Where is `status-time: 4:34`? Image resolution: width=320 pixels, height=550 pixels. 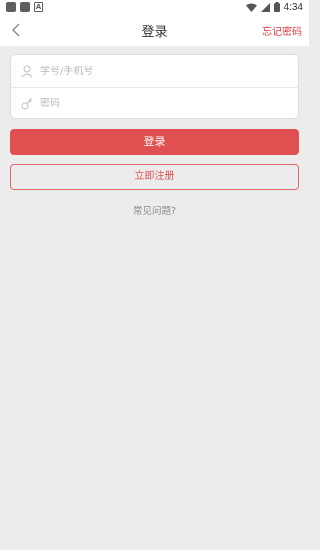
status-time: 4:34 is located at coordinates (293, 7).